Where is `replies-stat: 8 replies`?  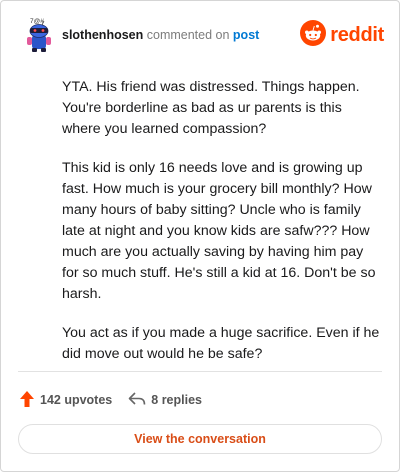 replies-stat: 8 replies is located at coordinates (165, 400).